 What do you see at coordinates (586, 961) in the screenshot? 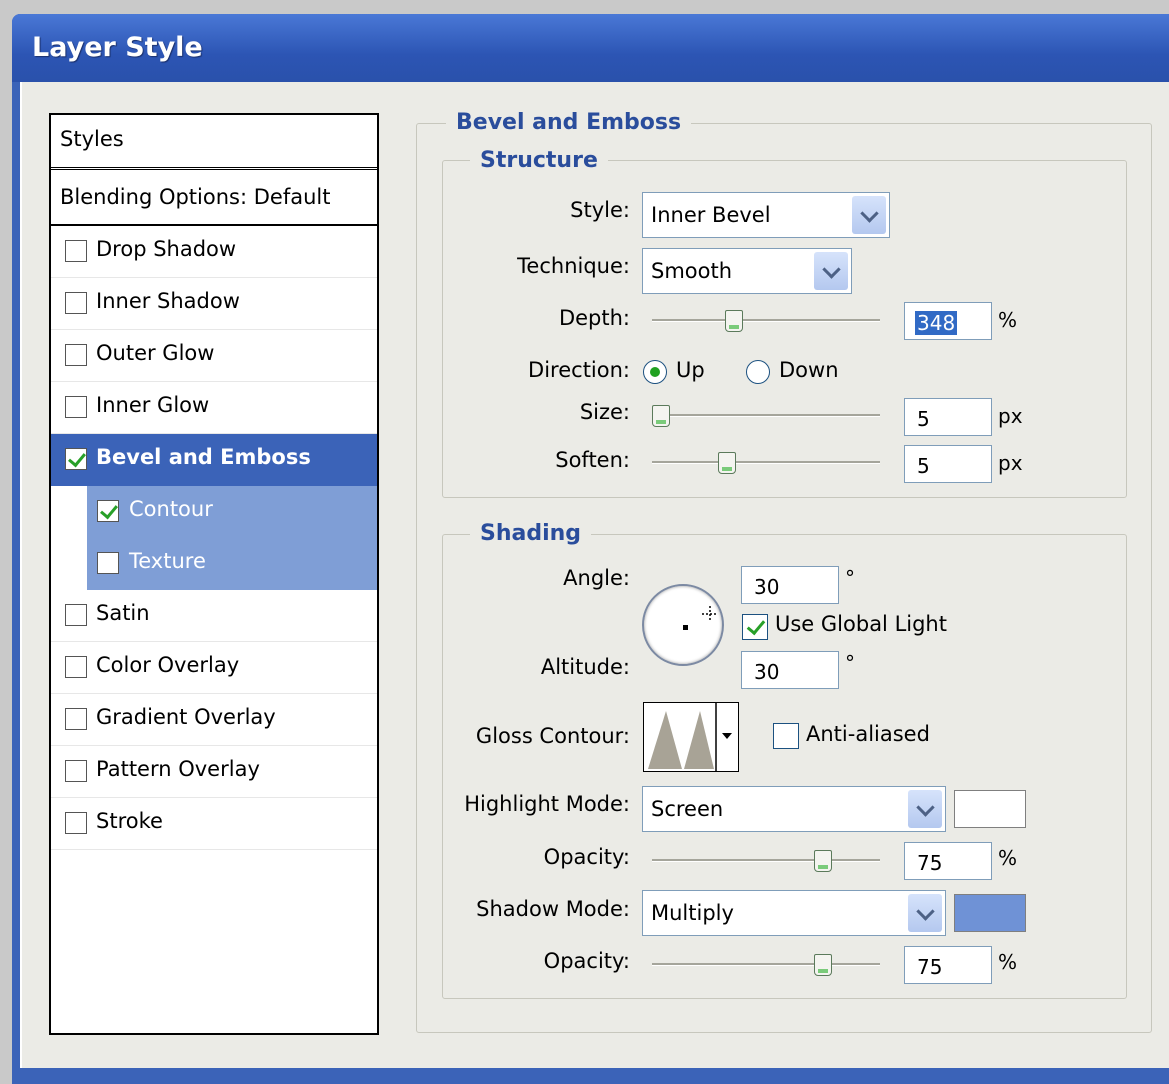
I see `shadow-opacity-label: Opacity:` at bounding box center [586, 961].